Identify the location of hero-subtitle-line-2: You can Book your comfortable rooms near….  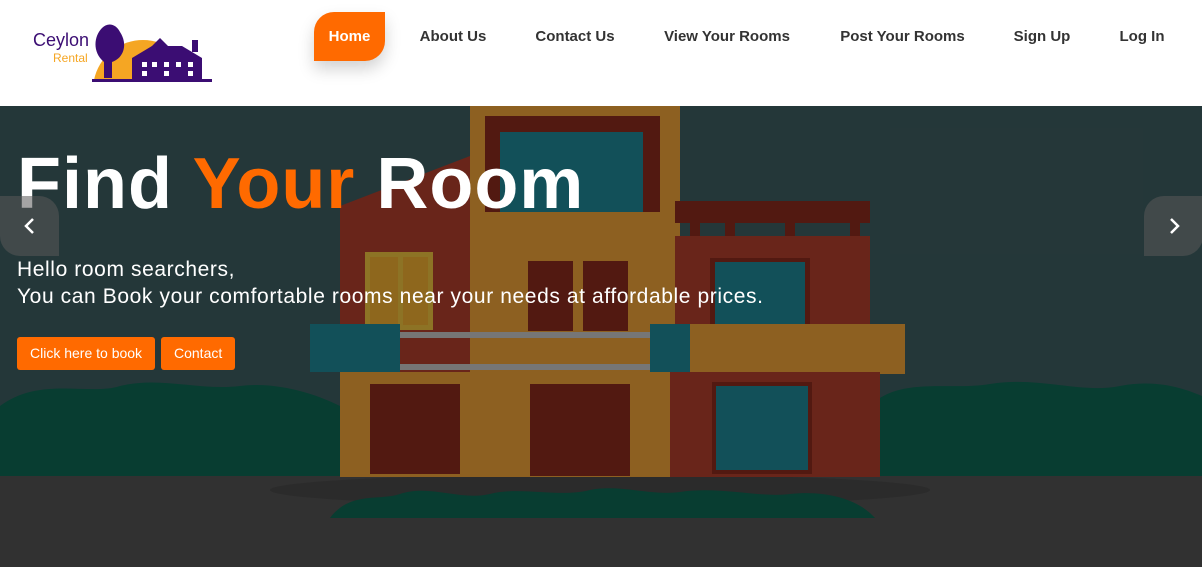
(390, 296).